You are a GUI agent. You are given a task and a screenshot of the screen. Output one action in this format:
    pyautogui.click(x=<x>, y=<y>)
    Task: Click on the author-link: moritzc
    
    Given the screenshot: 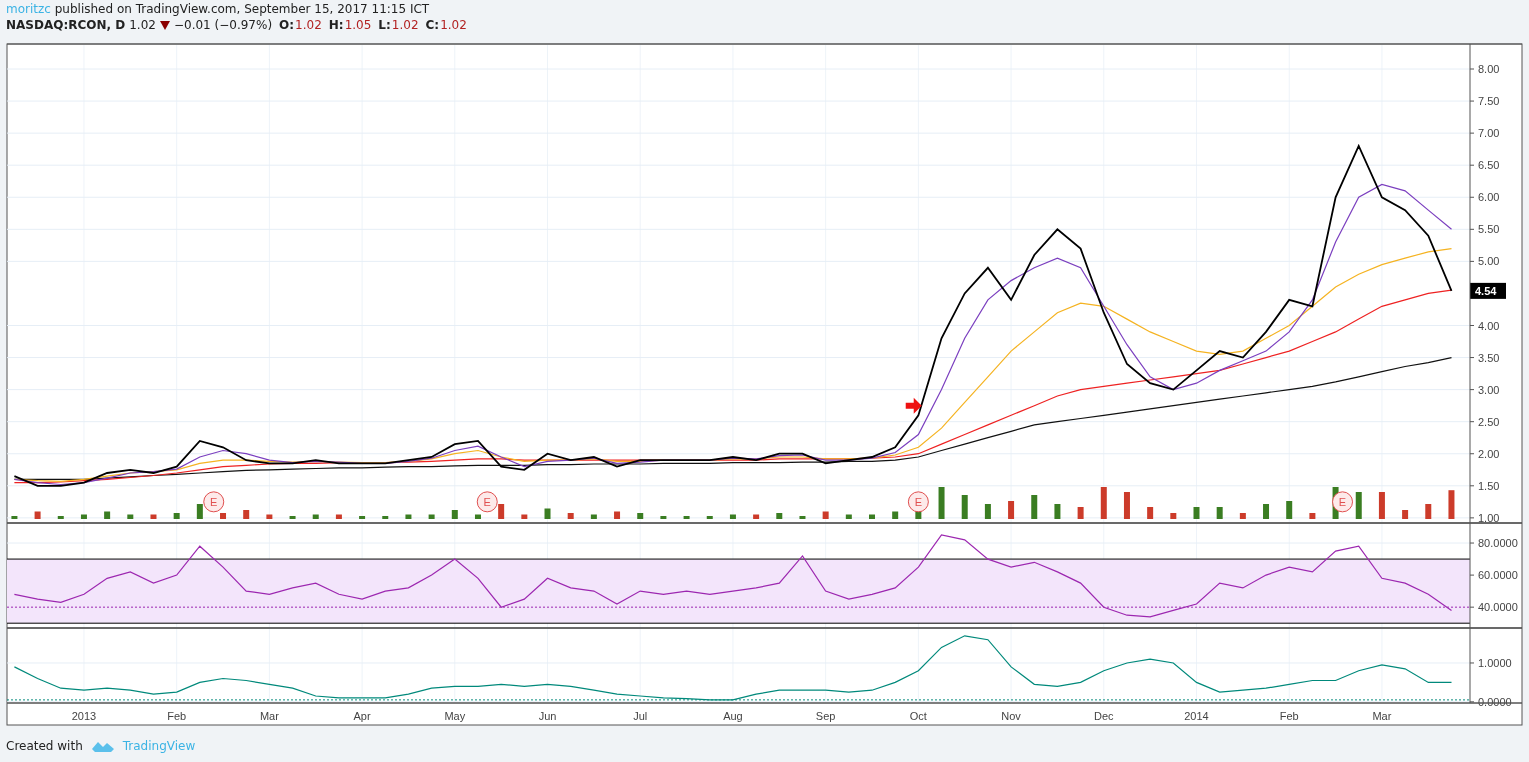 What is the action you would take?
    pyautogui.click(x=28, y=9)
    